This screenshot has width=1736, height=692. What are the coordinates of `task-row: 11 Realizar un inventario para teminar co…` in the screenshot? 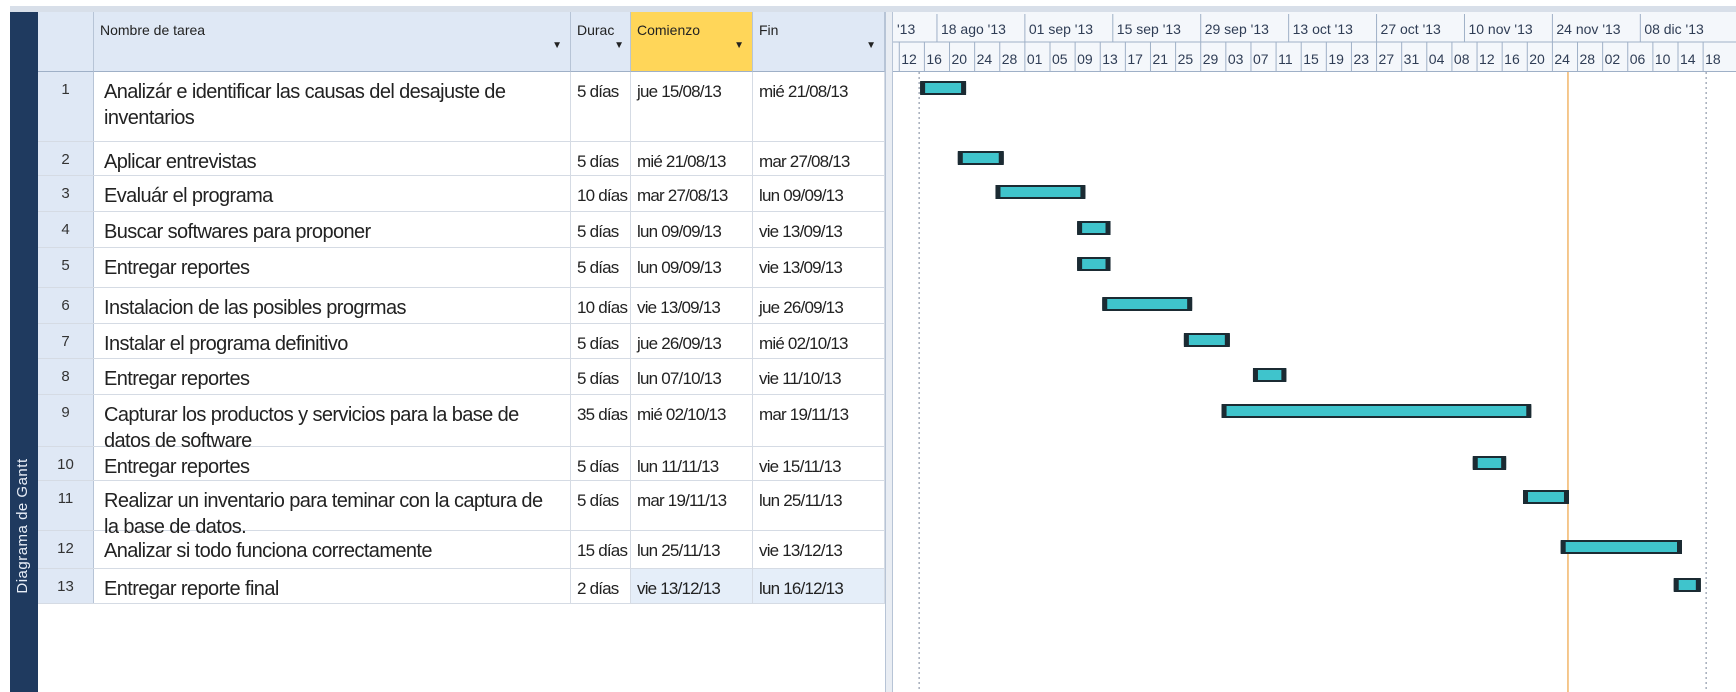 It's located at (461, 509).